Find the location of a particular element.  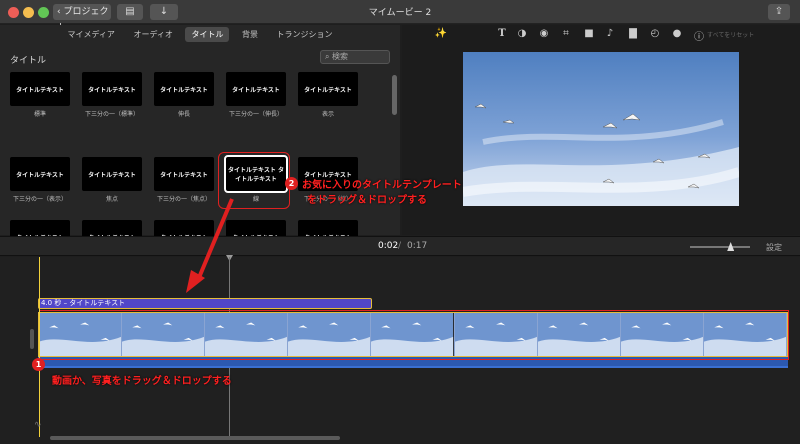

timeline-left-handle is located at coordinates (32, 339).